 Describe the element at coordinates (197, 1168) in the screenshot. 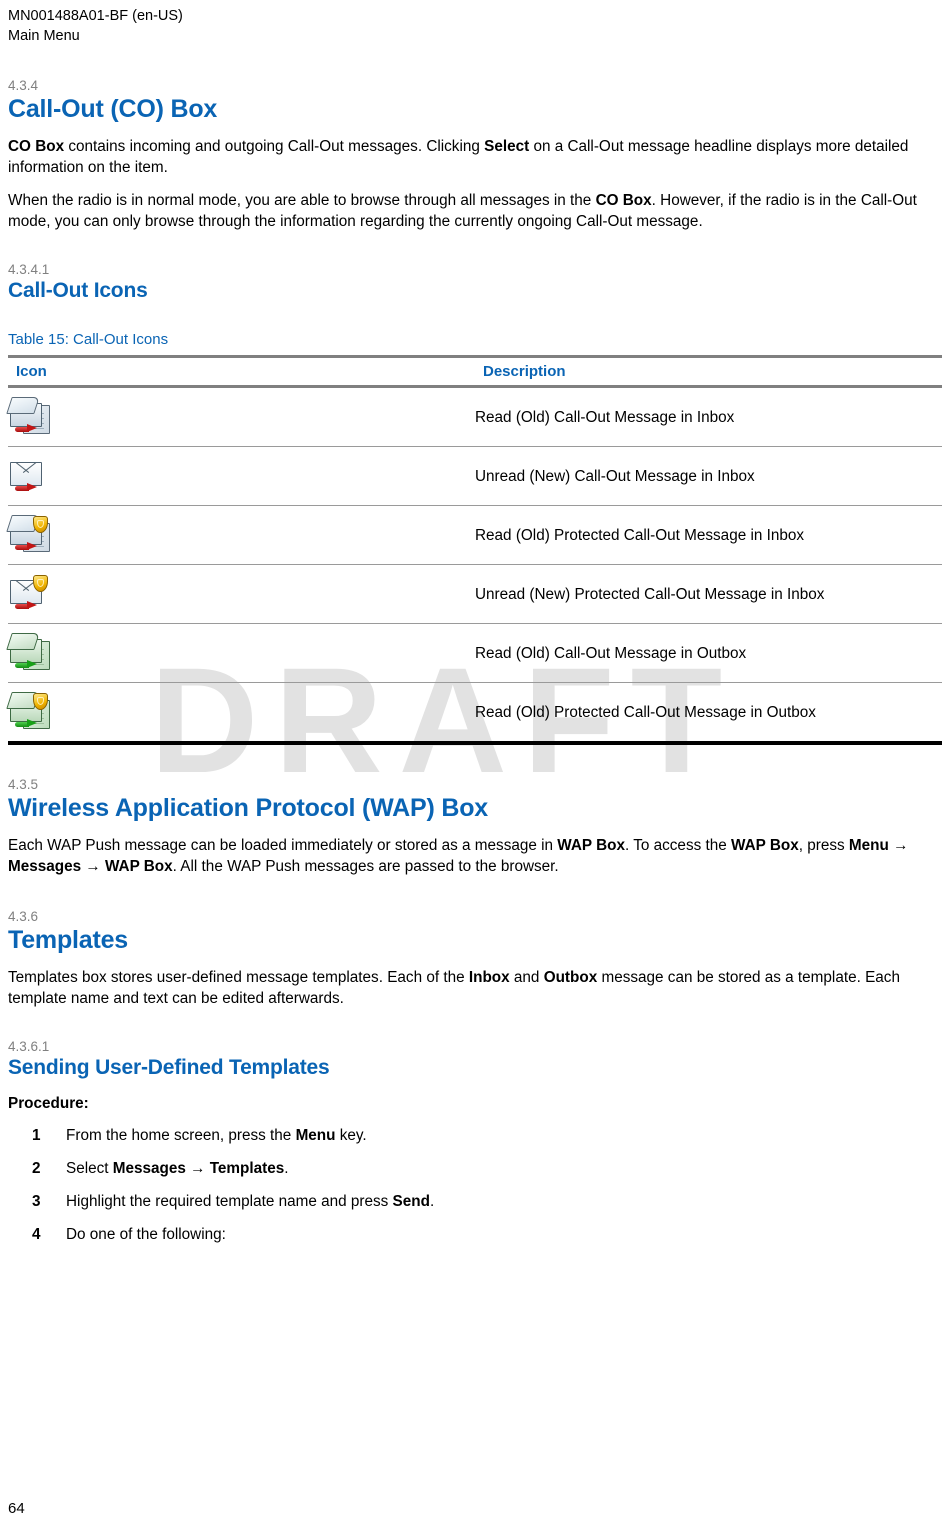

I see `step-arrow: →` at that location.